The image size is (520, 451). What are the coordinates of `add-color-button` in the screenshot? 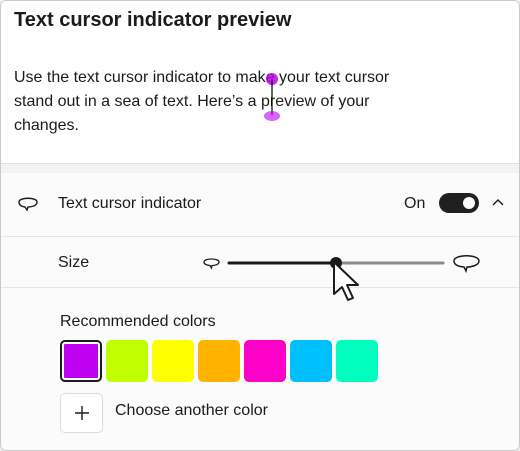 It's located at (81, 413).